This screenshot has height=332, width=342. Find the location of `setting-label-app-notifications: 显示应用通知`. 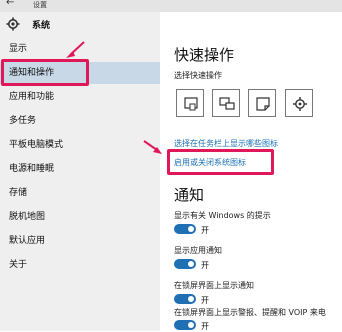

setting-label-app-notifications: 显示应用通知 is located at coordinates (198, 250).